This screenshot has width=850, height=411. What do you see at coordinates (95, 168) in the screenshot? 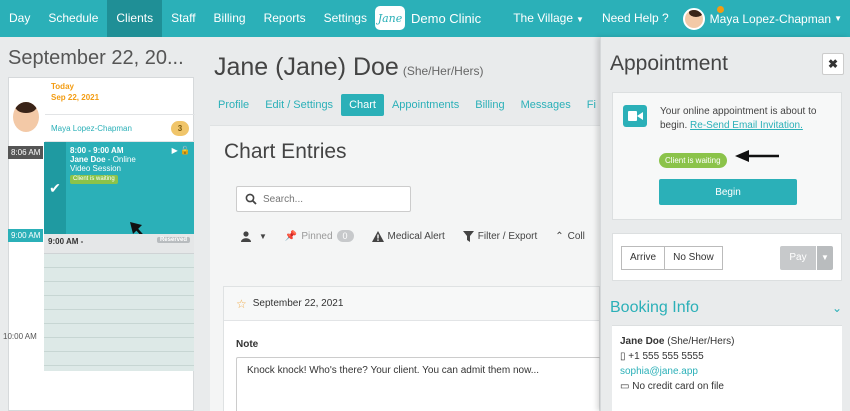
I see `appointment-type-line2: Video Session` at bounding box center [95, 168].